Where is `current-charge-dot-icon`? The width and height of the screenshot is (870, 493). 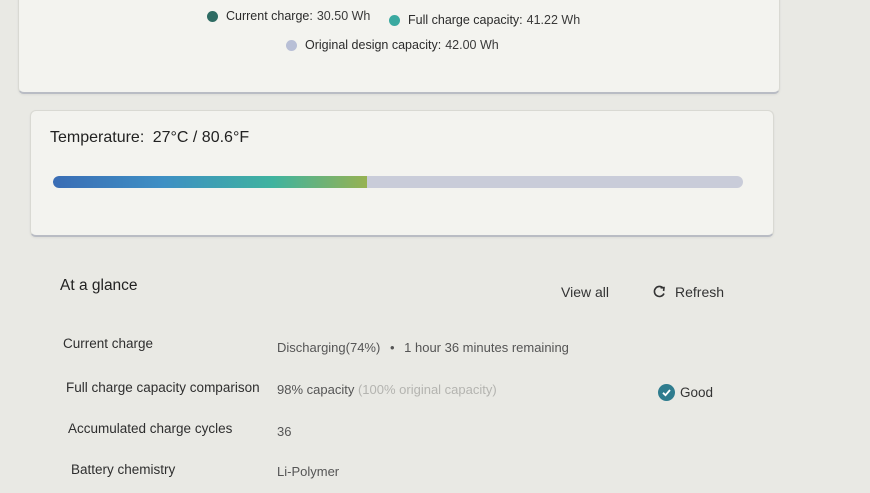 current-charge-dot-icon is located at coordinates (212, 16).